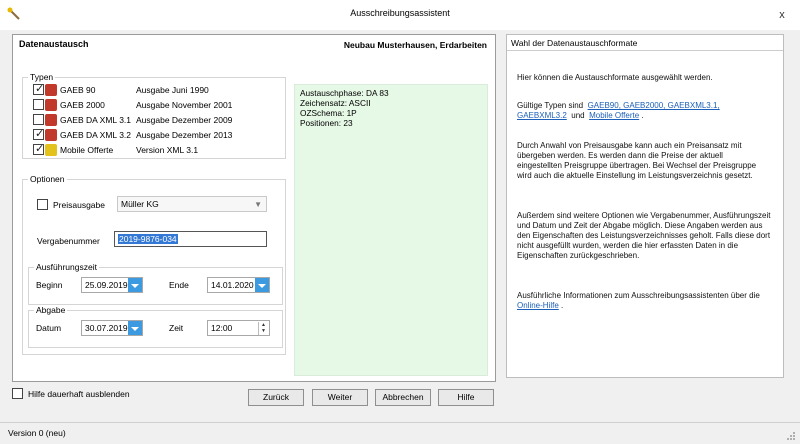 The height and width of the screenshot is (444, 800). What do you see at coordinates (400, 433) in the screenshot?
I see `status-bar: Version 0 (neu)` at bounding box center [400, 433].